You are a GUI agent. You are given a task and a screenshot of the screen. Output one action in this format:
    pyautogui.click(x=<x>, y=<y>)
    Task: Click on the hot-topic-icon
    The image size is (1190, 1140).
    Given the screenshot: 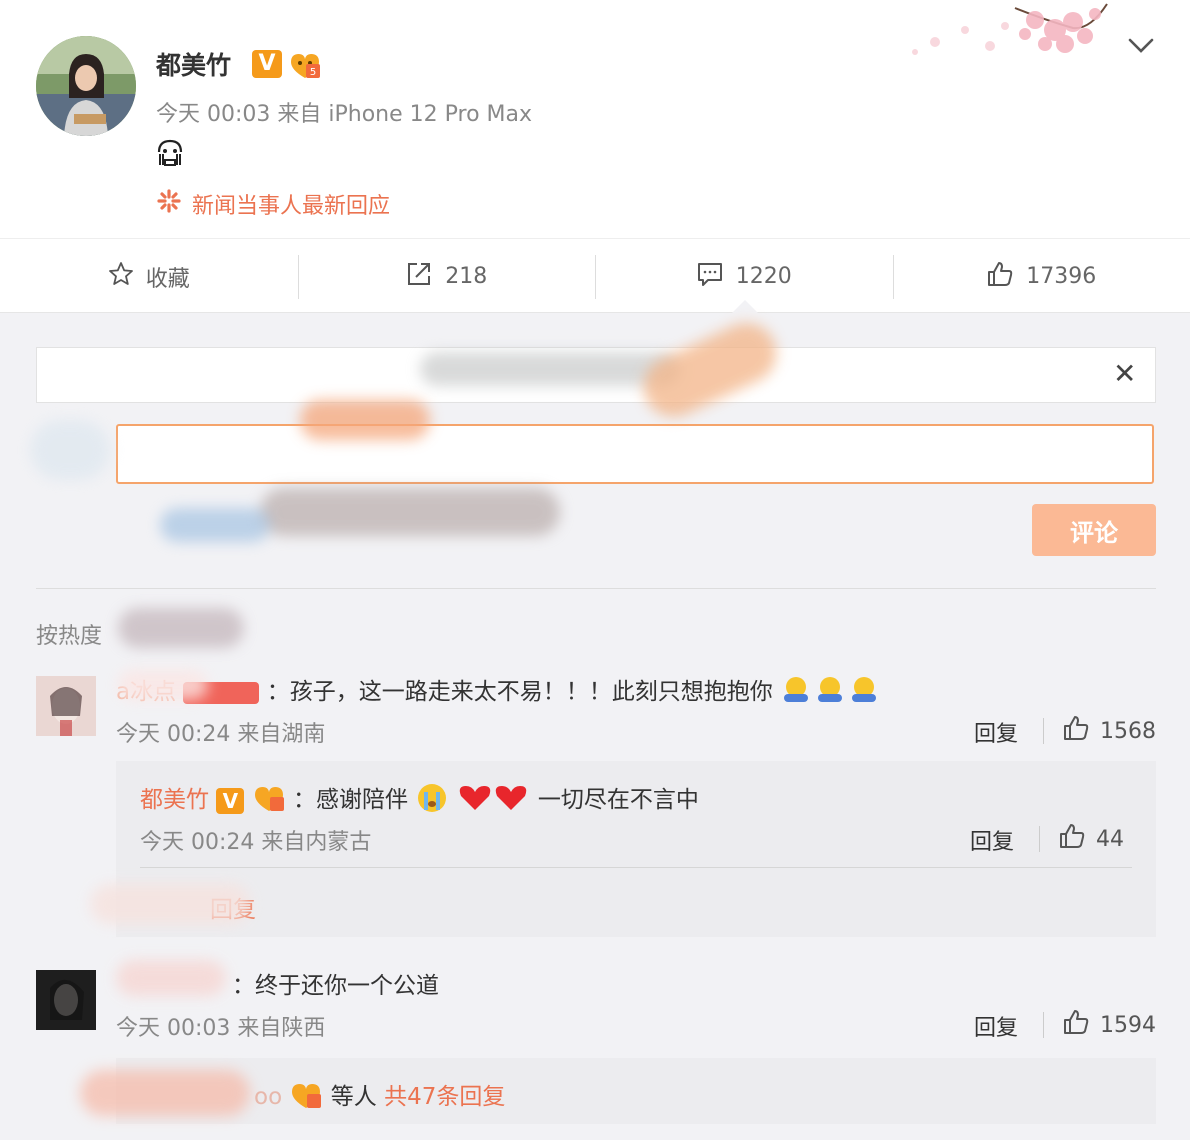 What is the action you would take?
    pyautogui.click(x=169, y=204)
    